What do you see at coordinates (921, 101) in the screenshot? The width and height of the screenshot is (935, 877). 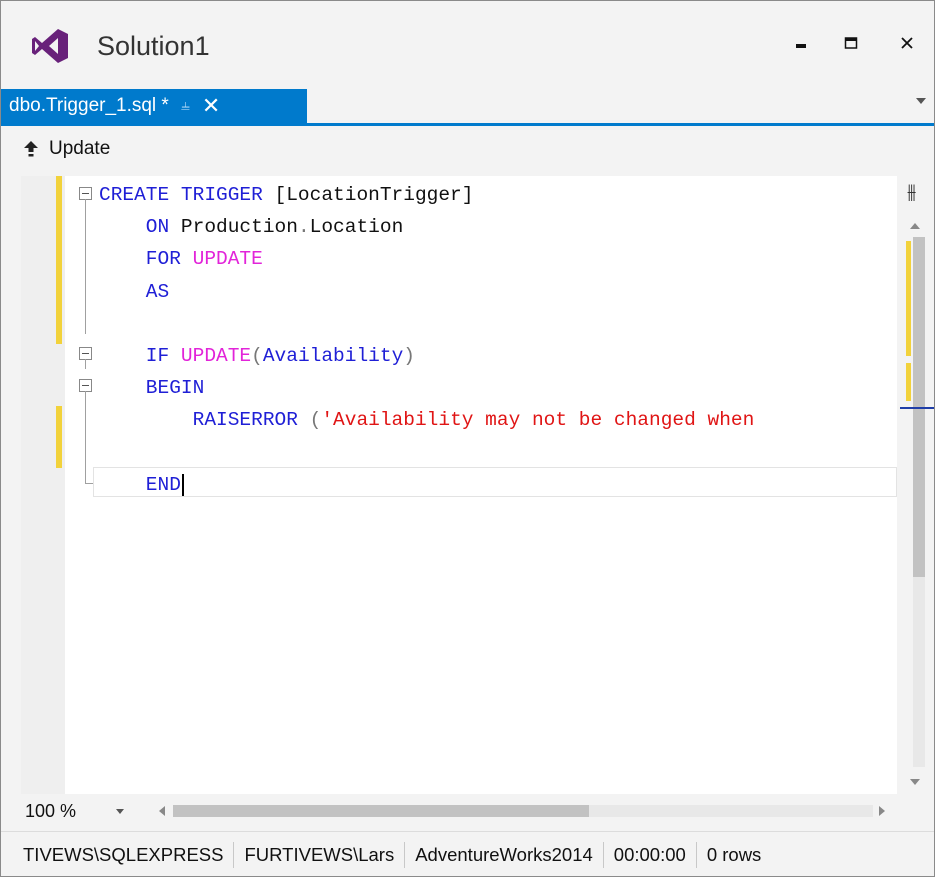 I see `tab-dropdown-icon` at bounding box center [921, 101].